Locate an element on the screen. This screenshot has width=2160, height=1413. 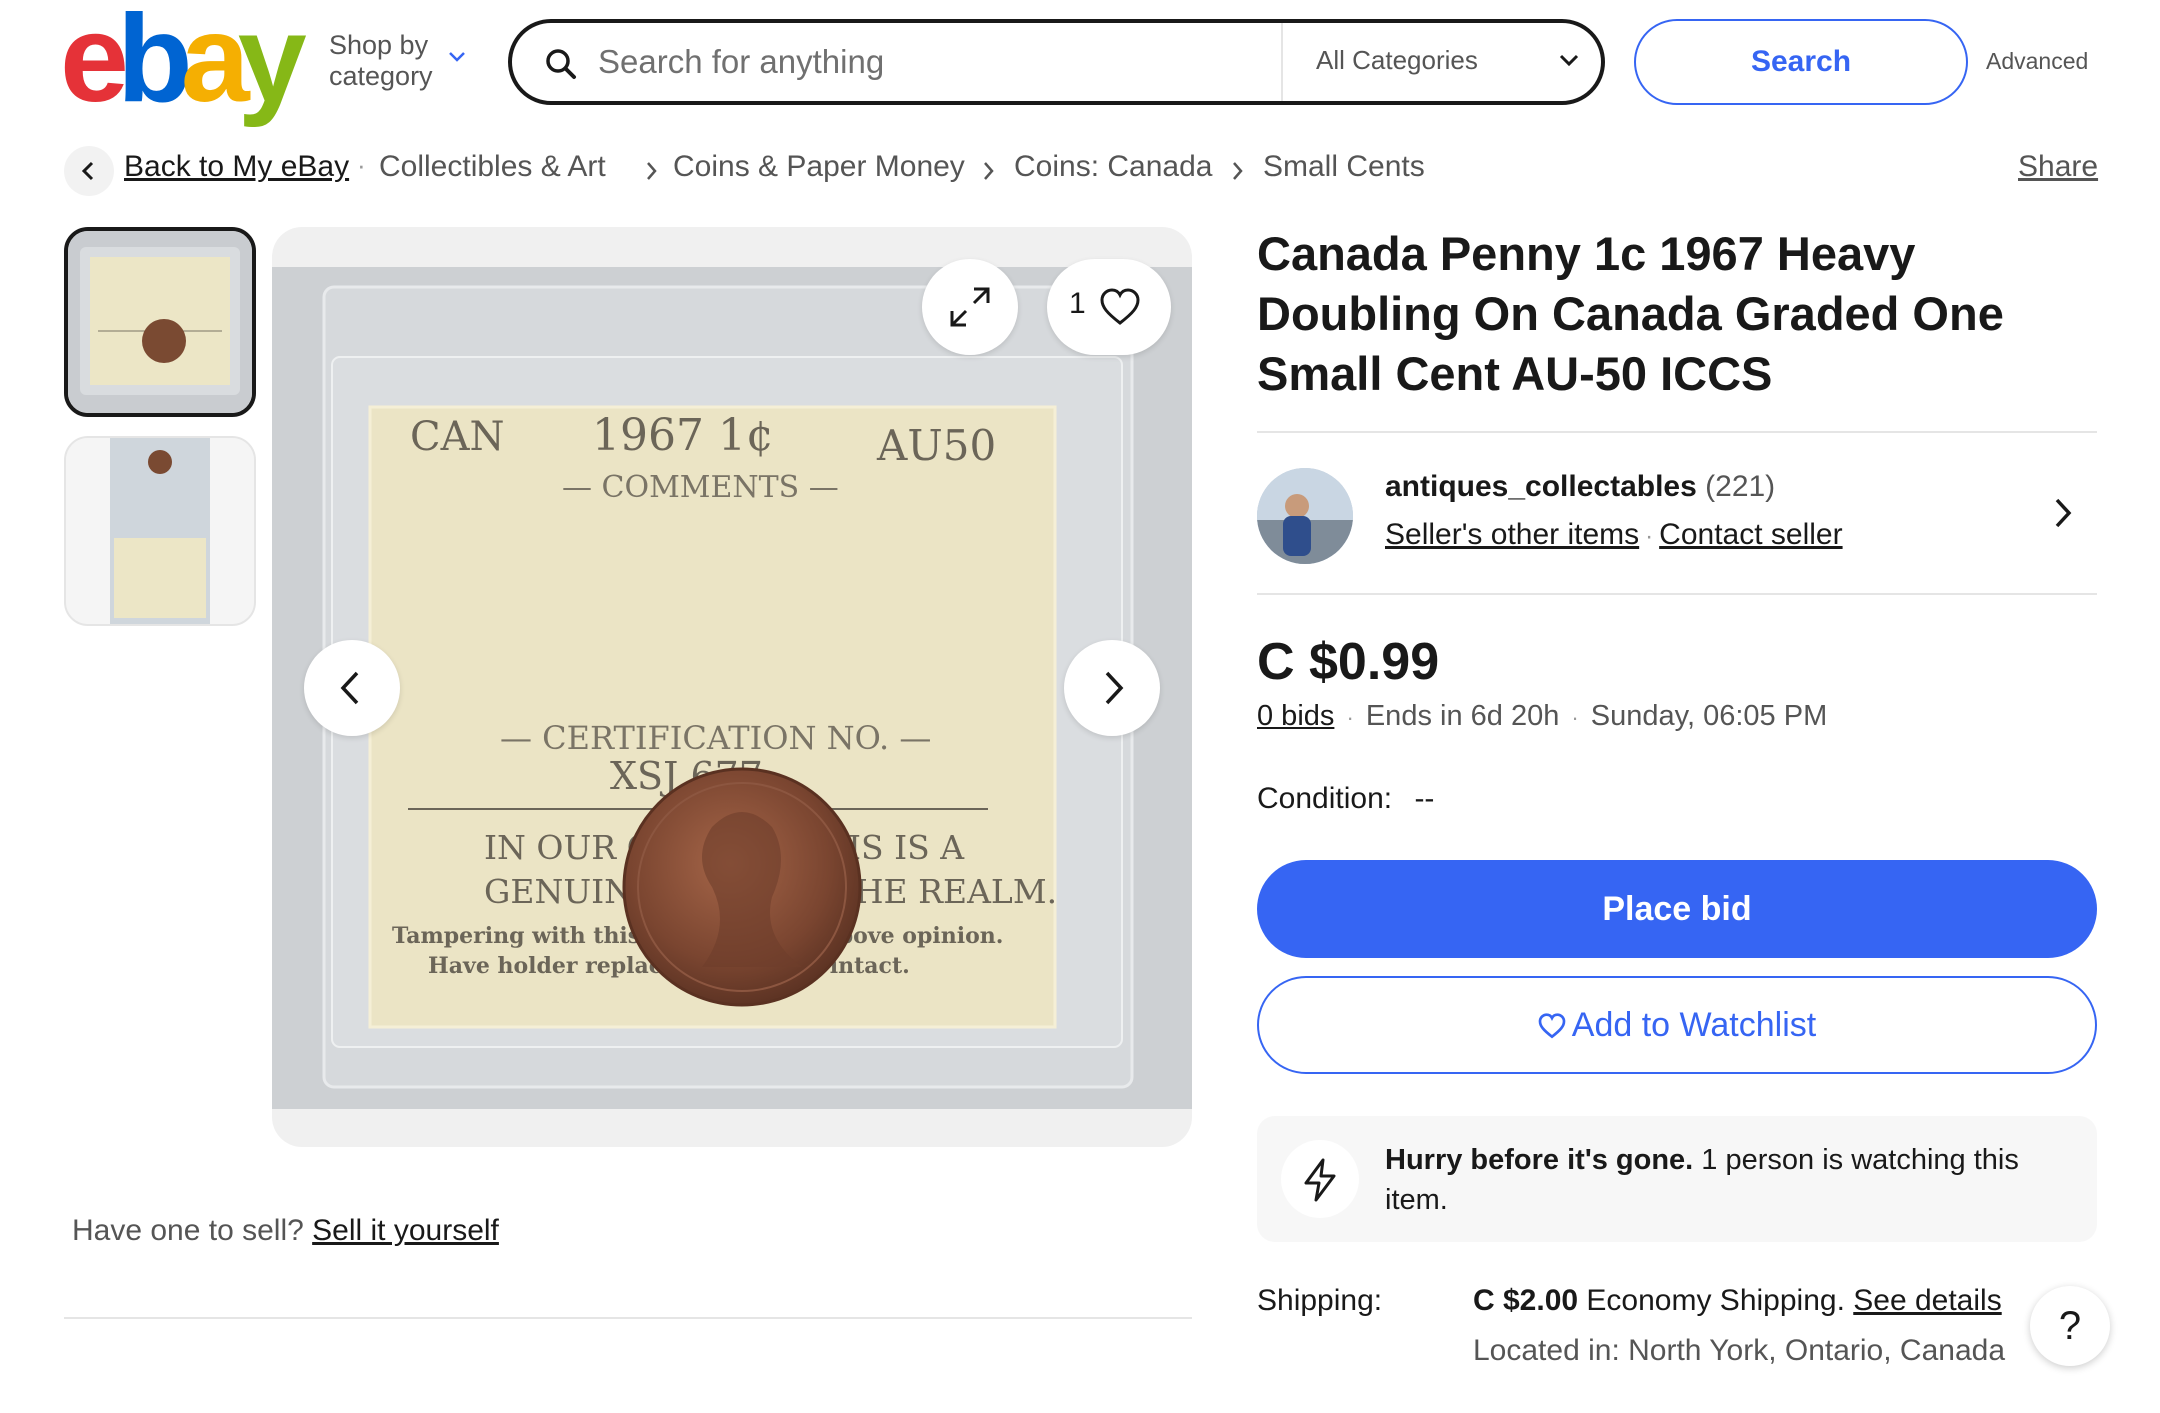
seller-links: Seller's other items · Contact seller is located at coordinates (1614, 535).